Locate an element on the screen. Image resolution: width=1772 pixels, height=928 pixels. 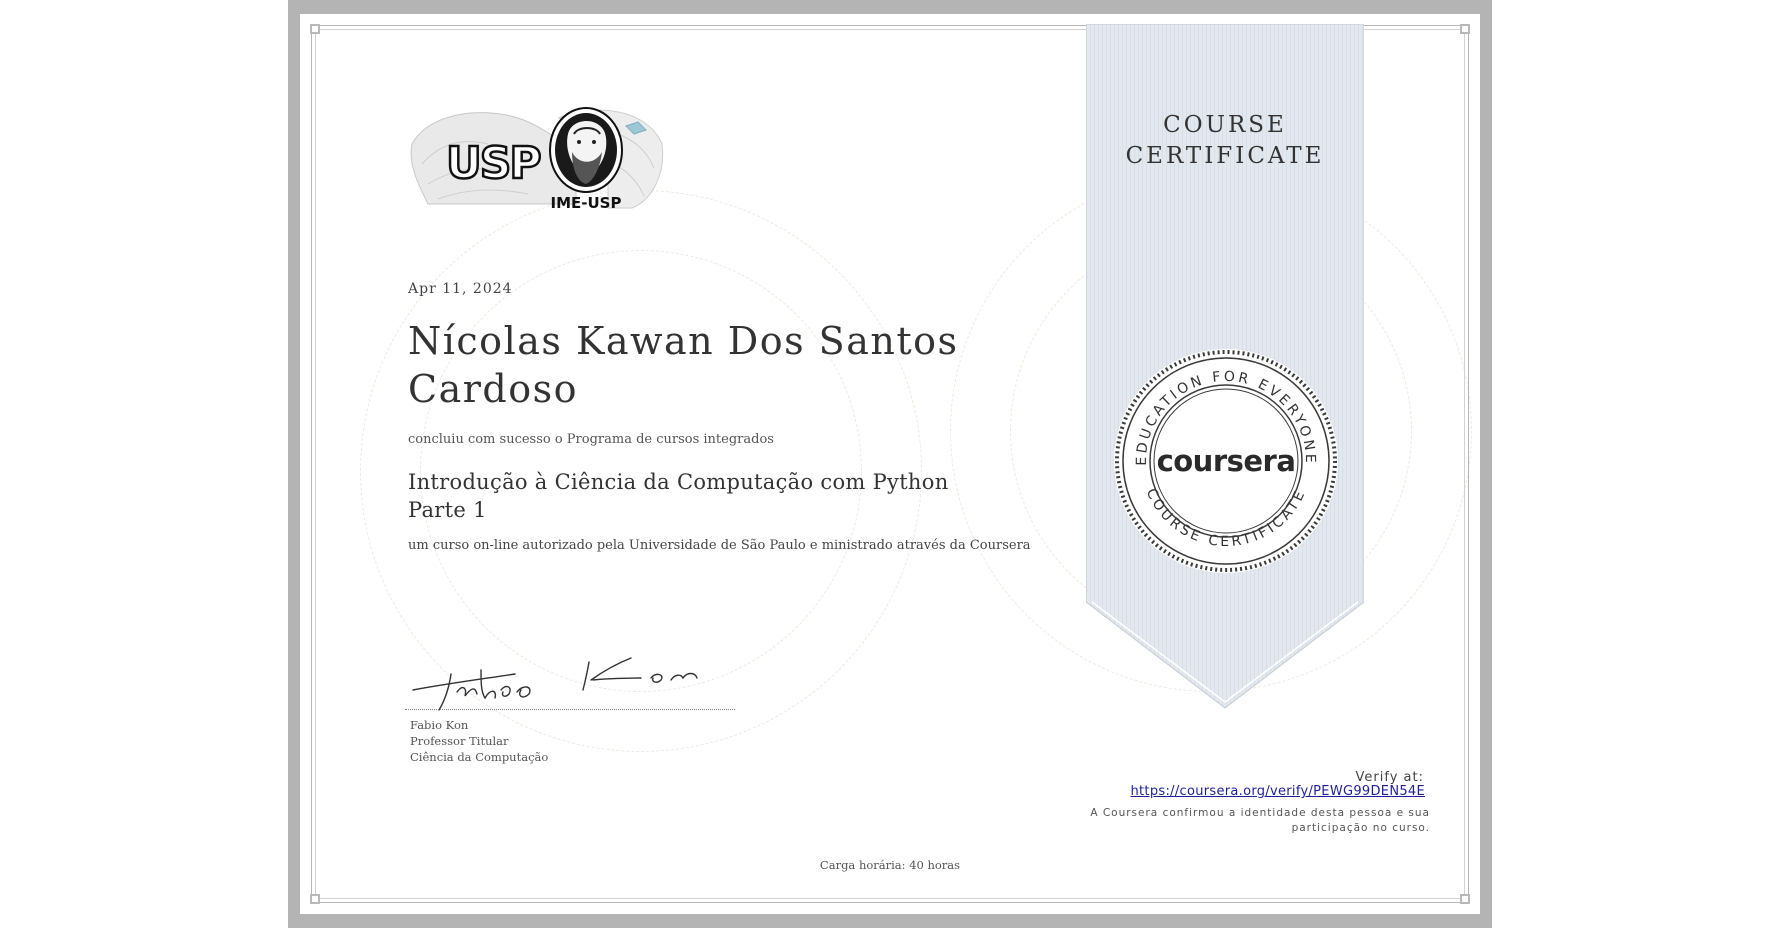
handwritten-signature is located at coordinates (570, 680).